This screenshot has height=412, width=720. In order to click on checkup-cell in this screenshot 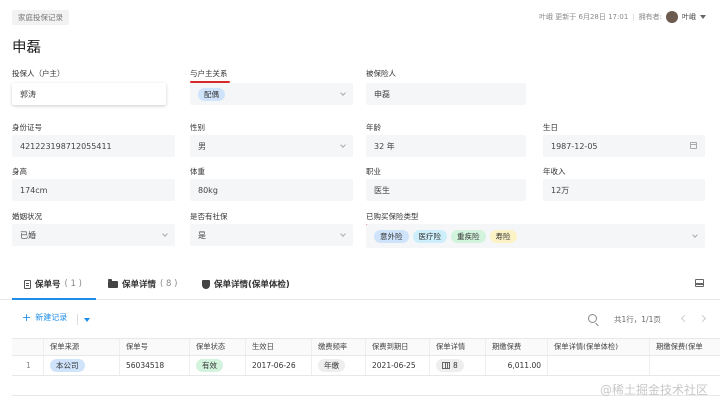, I will do `click(599, 365)`.